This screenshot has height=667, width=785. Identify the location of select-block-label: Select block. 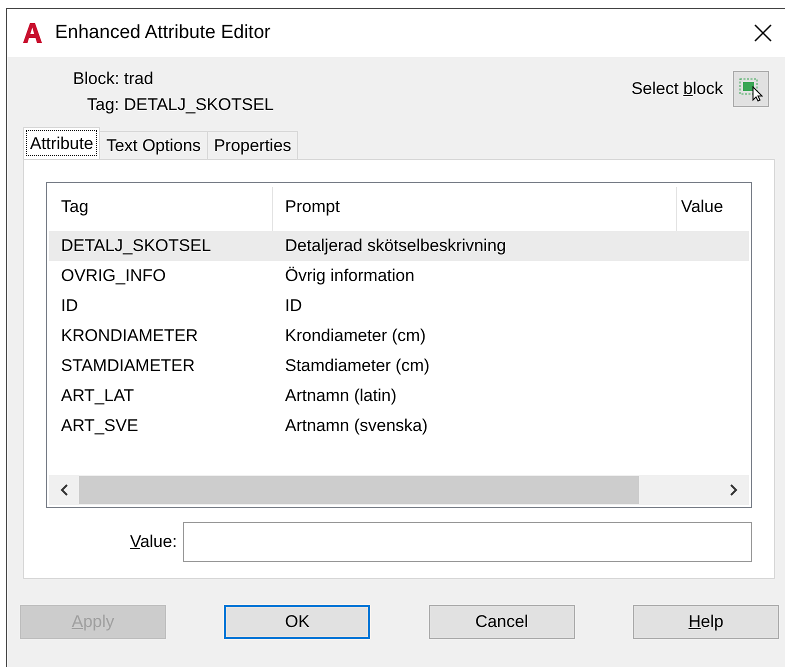
(677, 89).